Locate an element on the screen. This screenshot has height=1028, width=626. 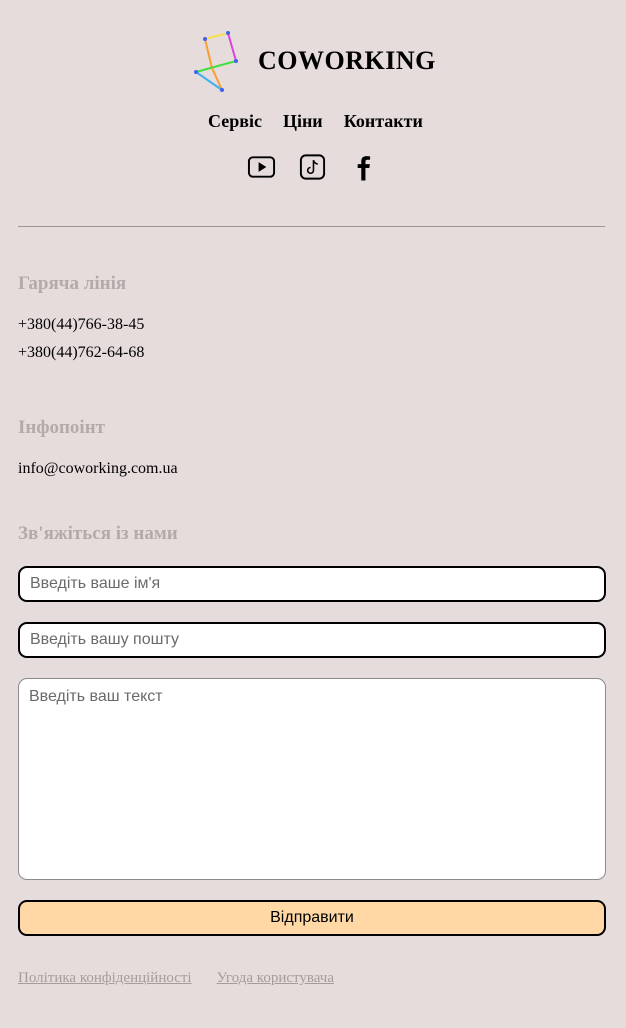
privacy-policy-link: Політика конфіденційності is located at coordinates (105, 978).